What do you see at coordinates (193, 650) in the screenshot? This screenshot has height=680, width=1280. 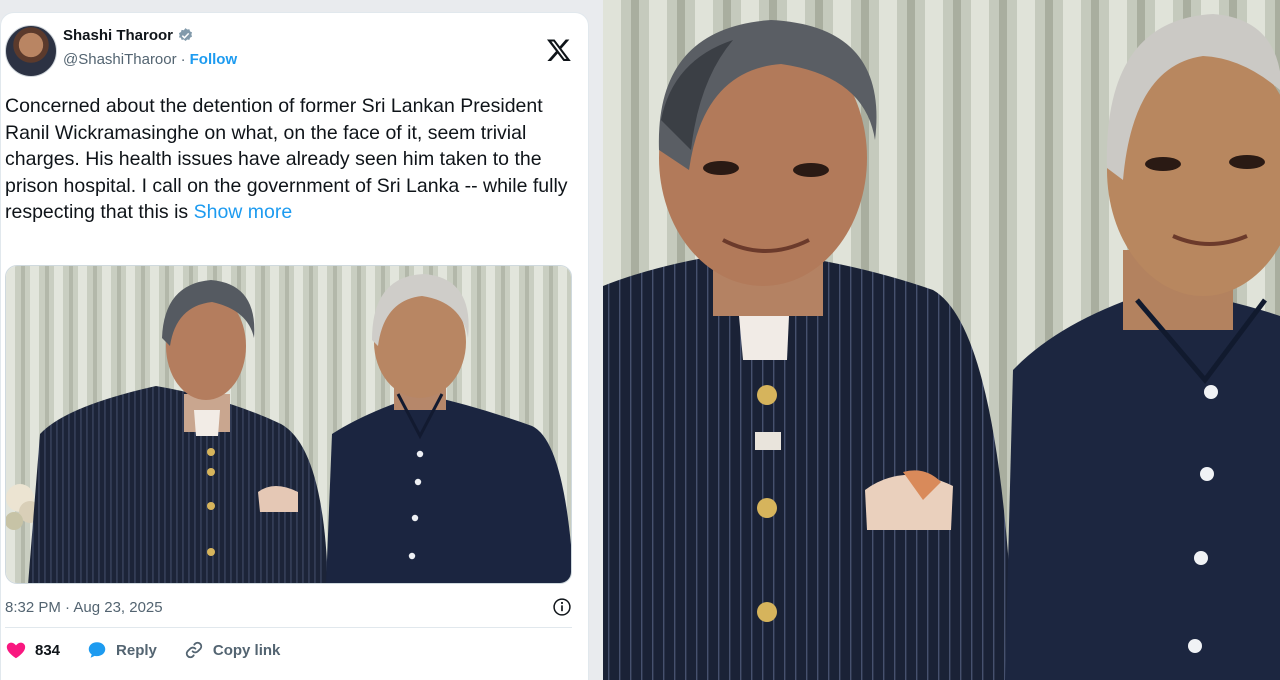 I see `link-icon` at bounding box center [193, 650].